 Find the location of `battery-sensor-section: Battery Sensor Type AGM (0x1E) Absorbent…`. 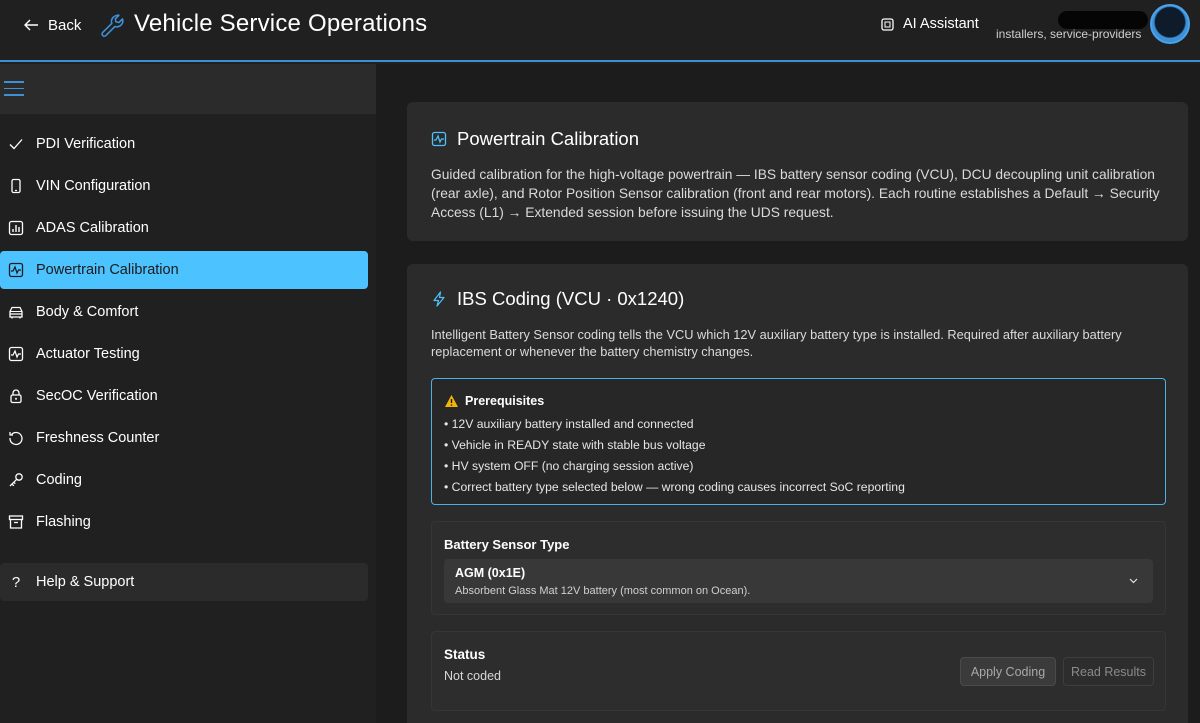

battery-sensor-section: Battery Sensor Type AGM (0x1E) Absorbent… is located at coordinates (798, 568).